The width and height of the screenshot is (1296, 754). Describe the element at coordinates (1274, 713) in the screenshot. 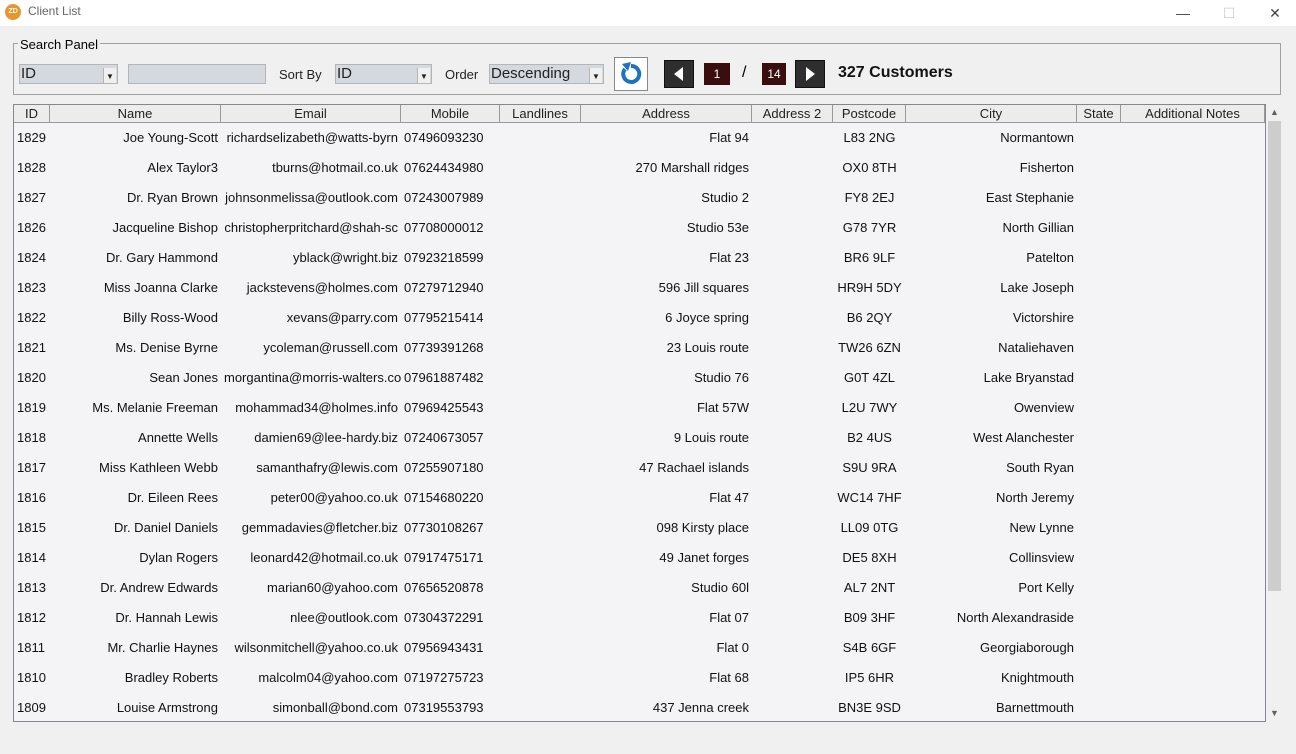

I see `scroll-down-icon: ▼` at that location.